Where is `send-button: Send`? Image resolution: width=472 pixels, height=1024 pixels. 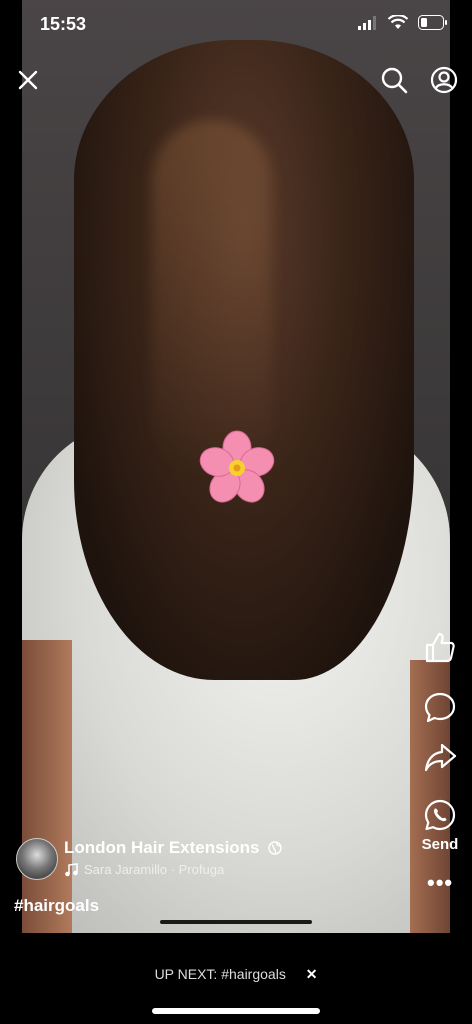
send-button: Send is located at coordinates (440, 825).